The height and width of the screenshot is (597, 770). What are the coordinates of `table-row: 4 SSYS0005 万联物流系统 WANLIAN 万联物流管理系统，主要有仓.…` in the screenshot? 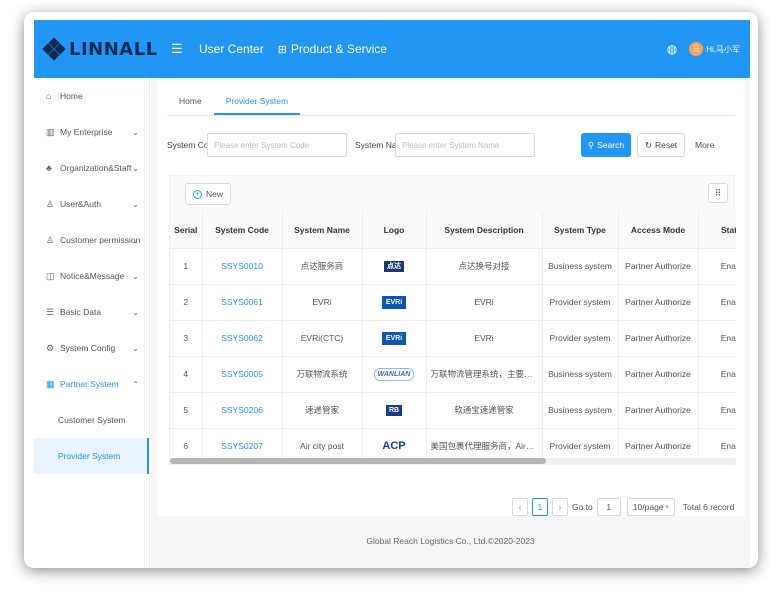 It's located at (453, 374).